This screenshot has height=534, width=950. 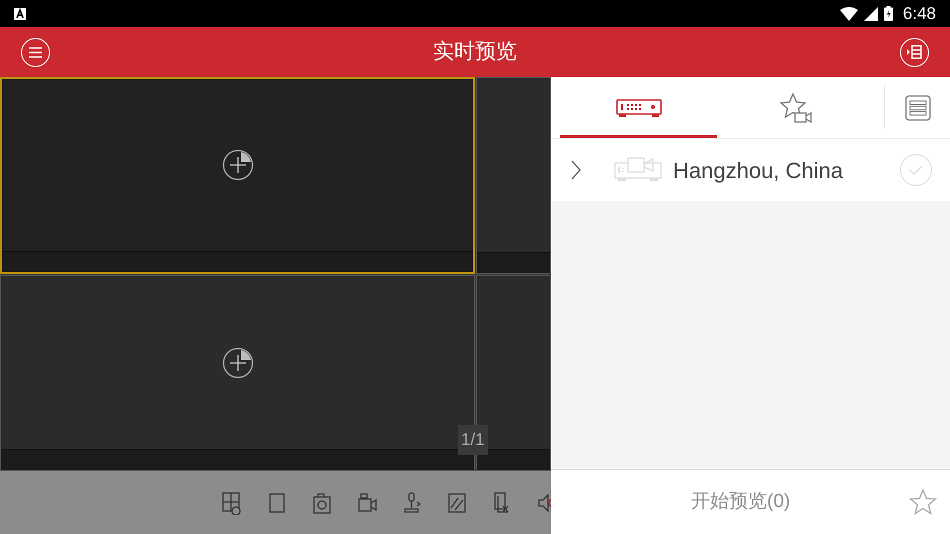 I want to click on menu-icon, so click(x=35, y=52).